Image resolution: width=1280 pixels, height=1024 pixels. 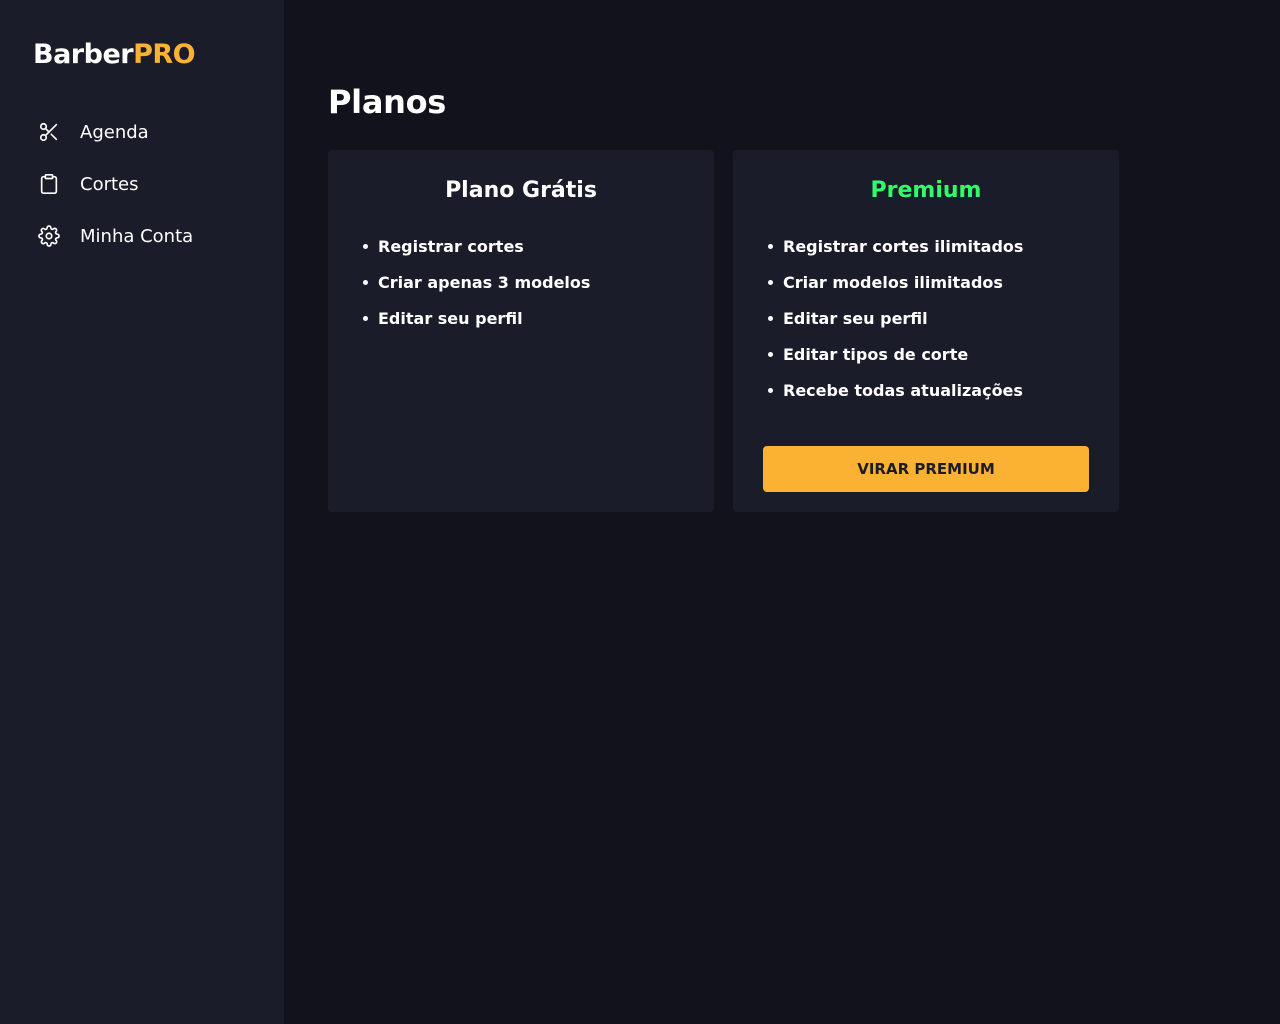 I want to click on page-title: Planos, so click(x=387, y=102).